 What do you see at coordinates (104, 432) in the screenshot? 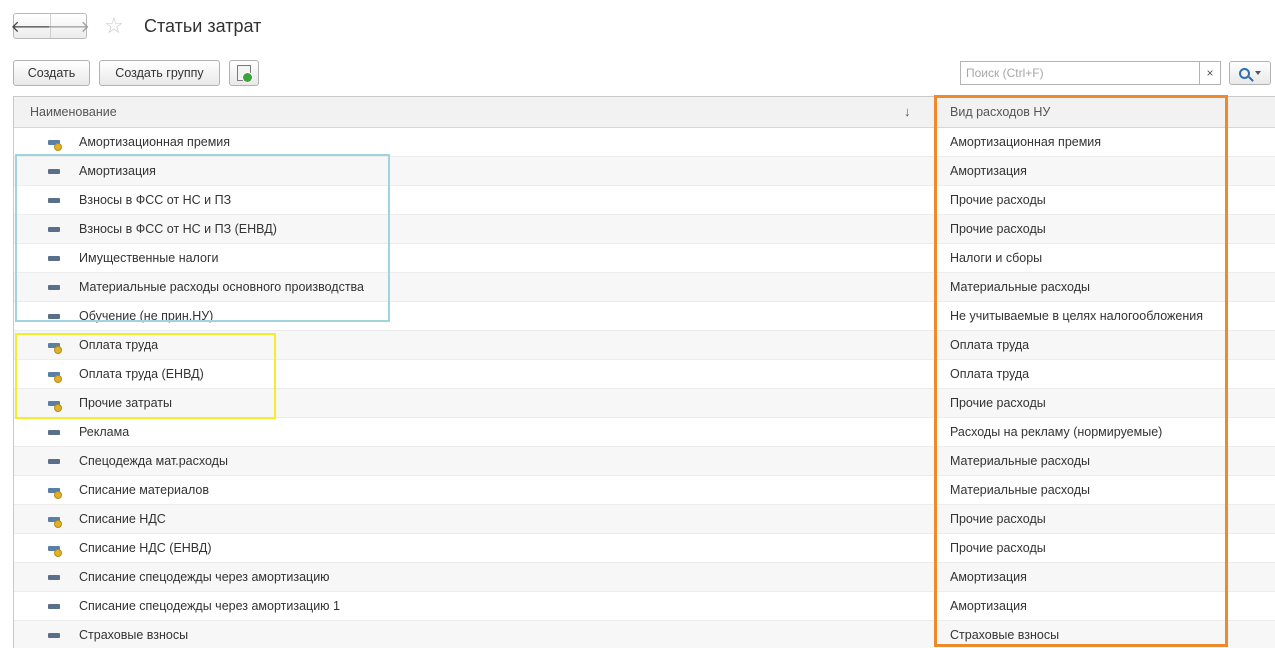
I see `cell-name: Реклама` at bounding box center [104, 432].